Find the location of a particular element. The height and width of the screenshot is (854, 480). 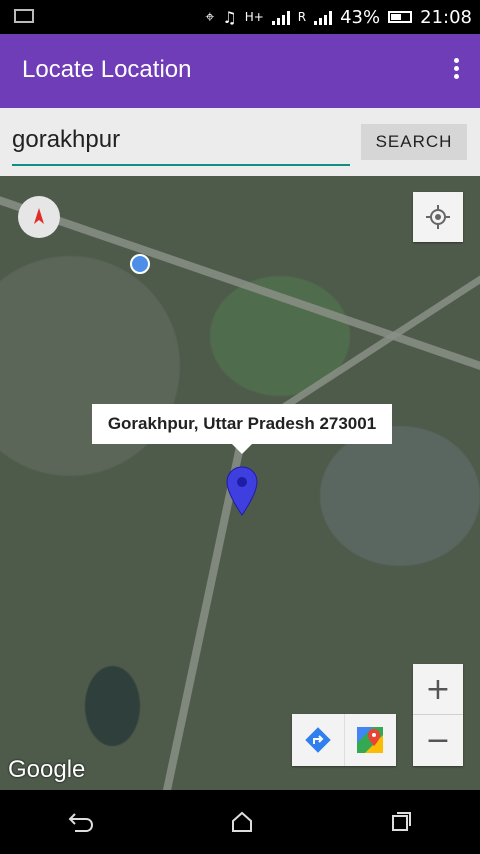

location-callout: Gorakhpur, Uttar Pradesh 273001 is located at coordinates (242, 429).